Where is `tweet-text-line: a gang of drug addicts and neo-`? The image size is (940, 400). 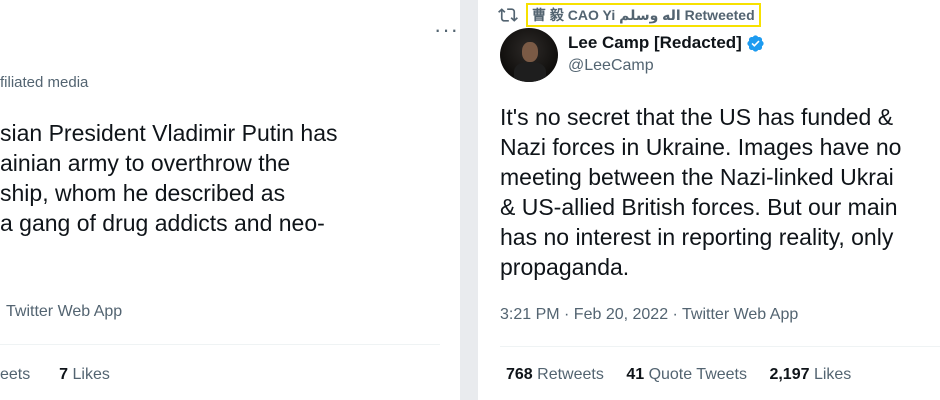
tweet-text-line: a gang of drug addicts and neo- is located at coordinates (162, 223).